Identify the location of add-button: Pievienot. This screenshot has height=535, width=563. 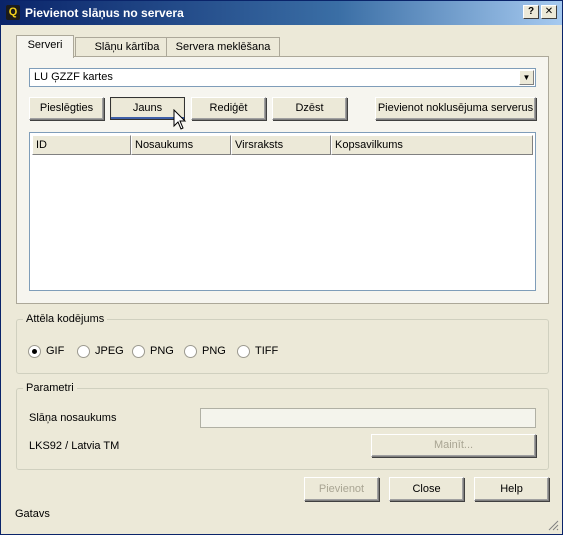
(341, 489).